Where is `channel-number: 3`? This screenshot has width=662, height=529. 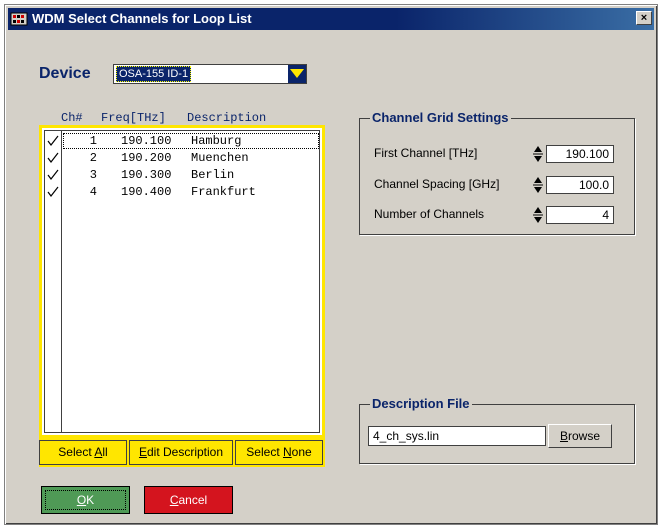
channel-number: 3 is located at coordinates (93, 175).